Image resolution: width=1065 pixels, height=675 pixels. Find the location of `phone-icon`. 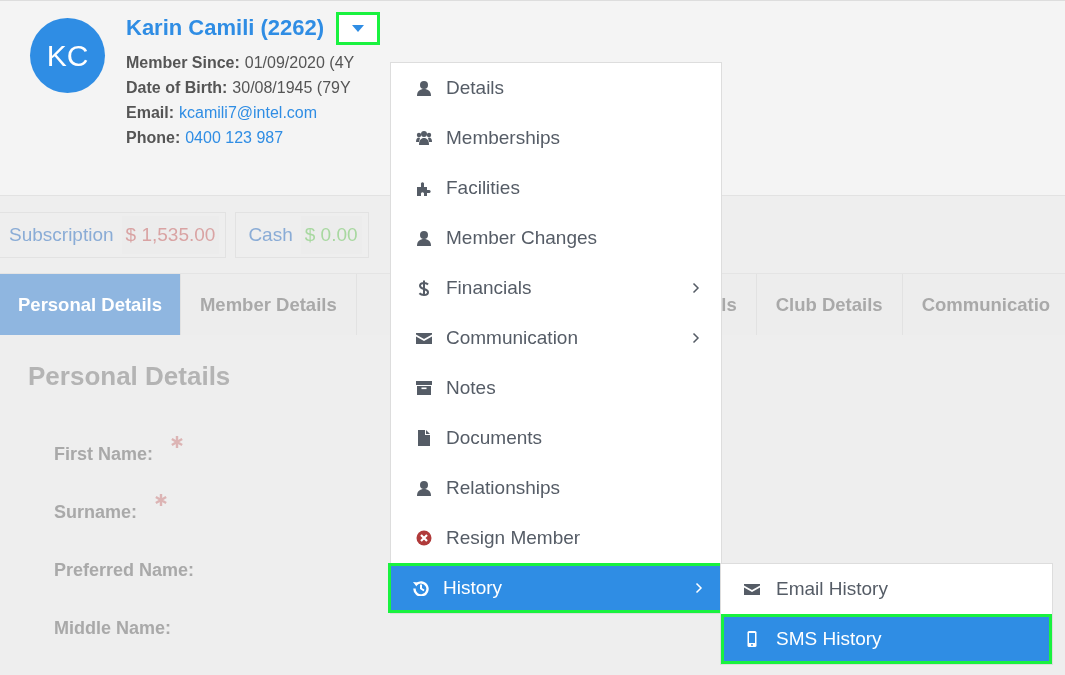

phone-icon is located at coordinates (752, 639).